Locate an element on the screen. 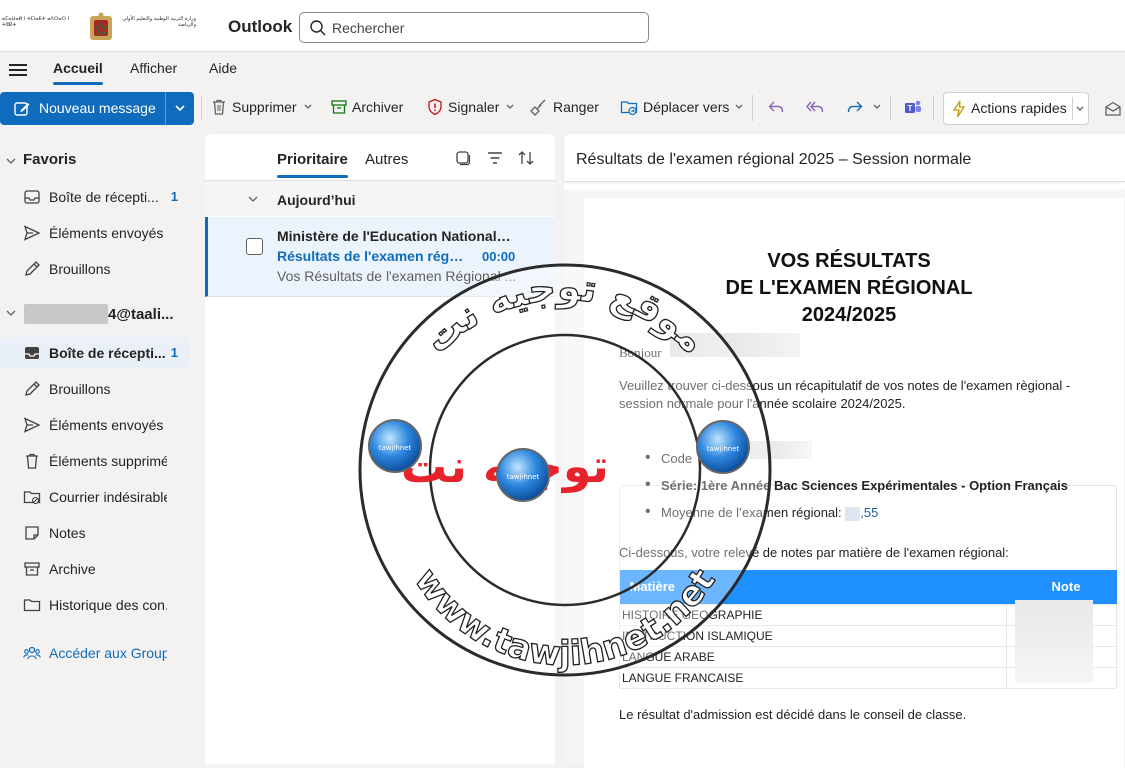  filter-icon is located at coordinates (495, 158).